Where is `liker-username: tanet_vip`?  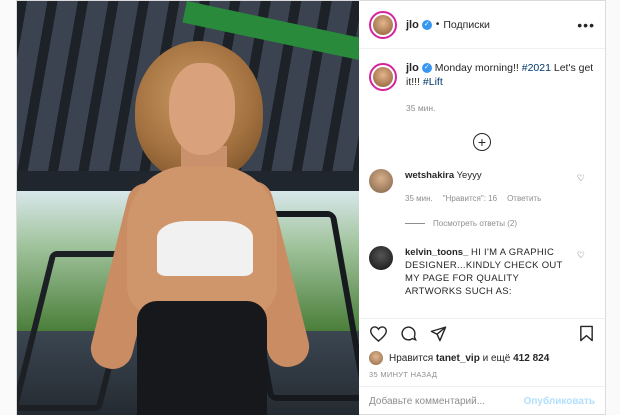
liker-username: tanet_vip is located at coordinates (458, 358).